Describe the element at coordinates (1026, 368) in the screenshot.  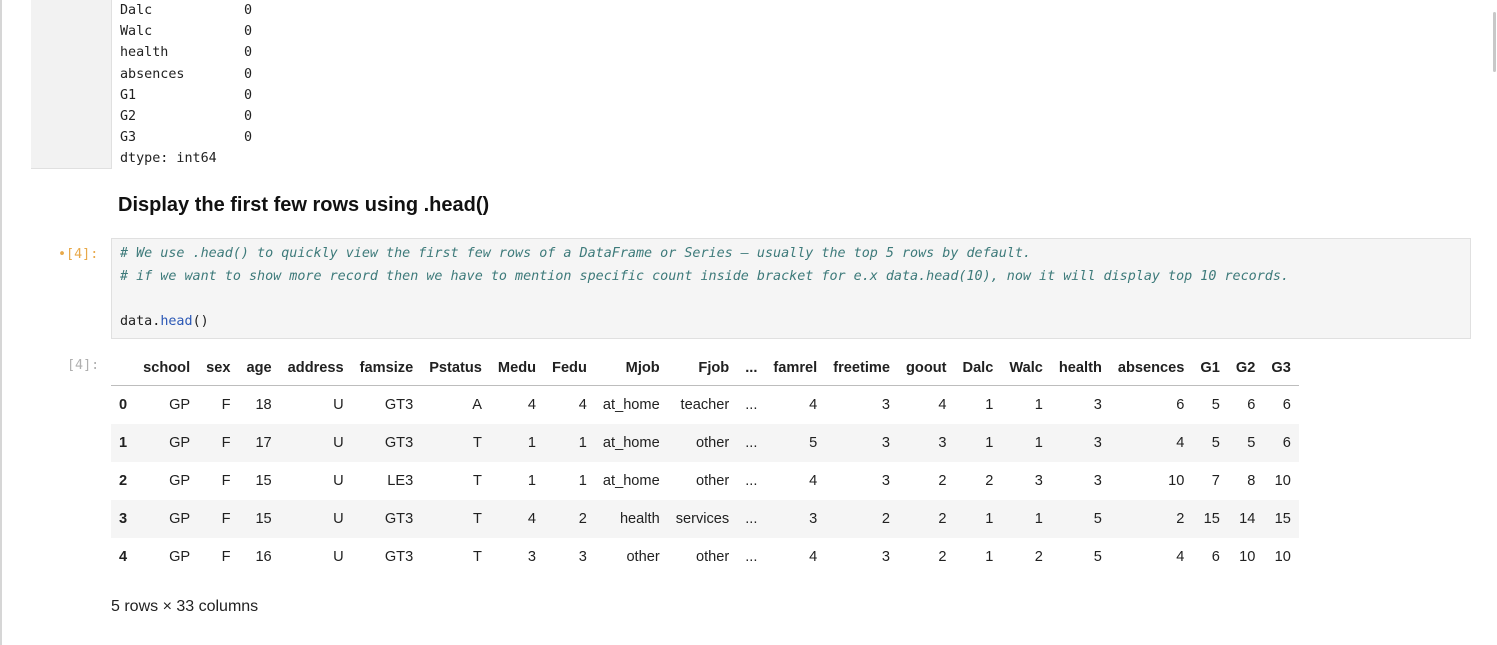
I see `column-header: Walc` at that location.